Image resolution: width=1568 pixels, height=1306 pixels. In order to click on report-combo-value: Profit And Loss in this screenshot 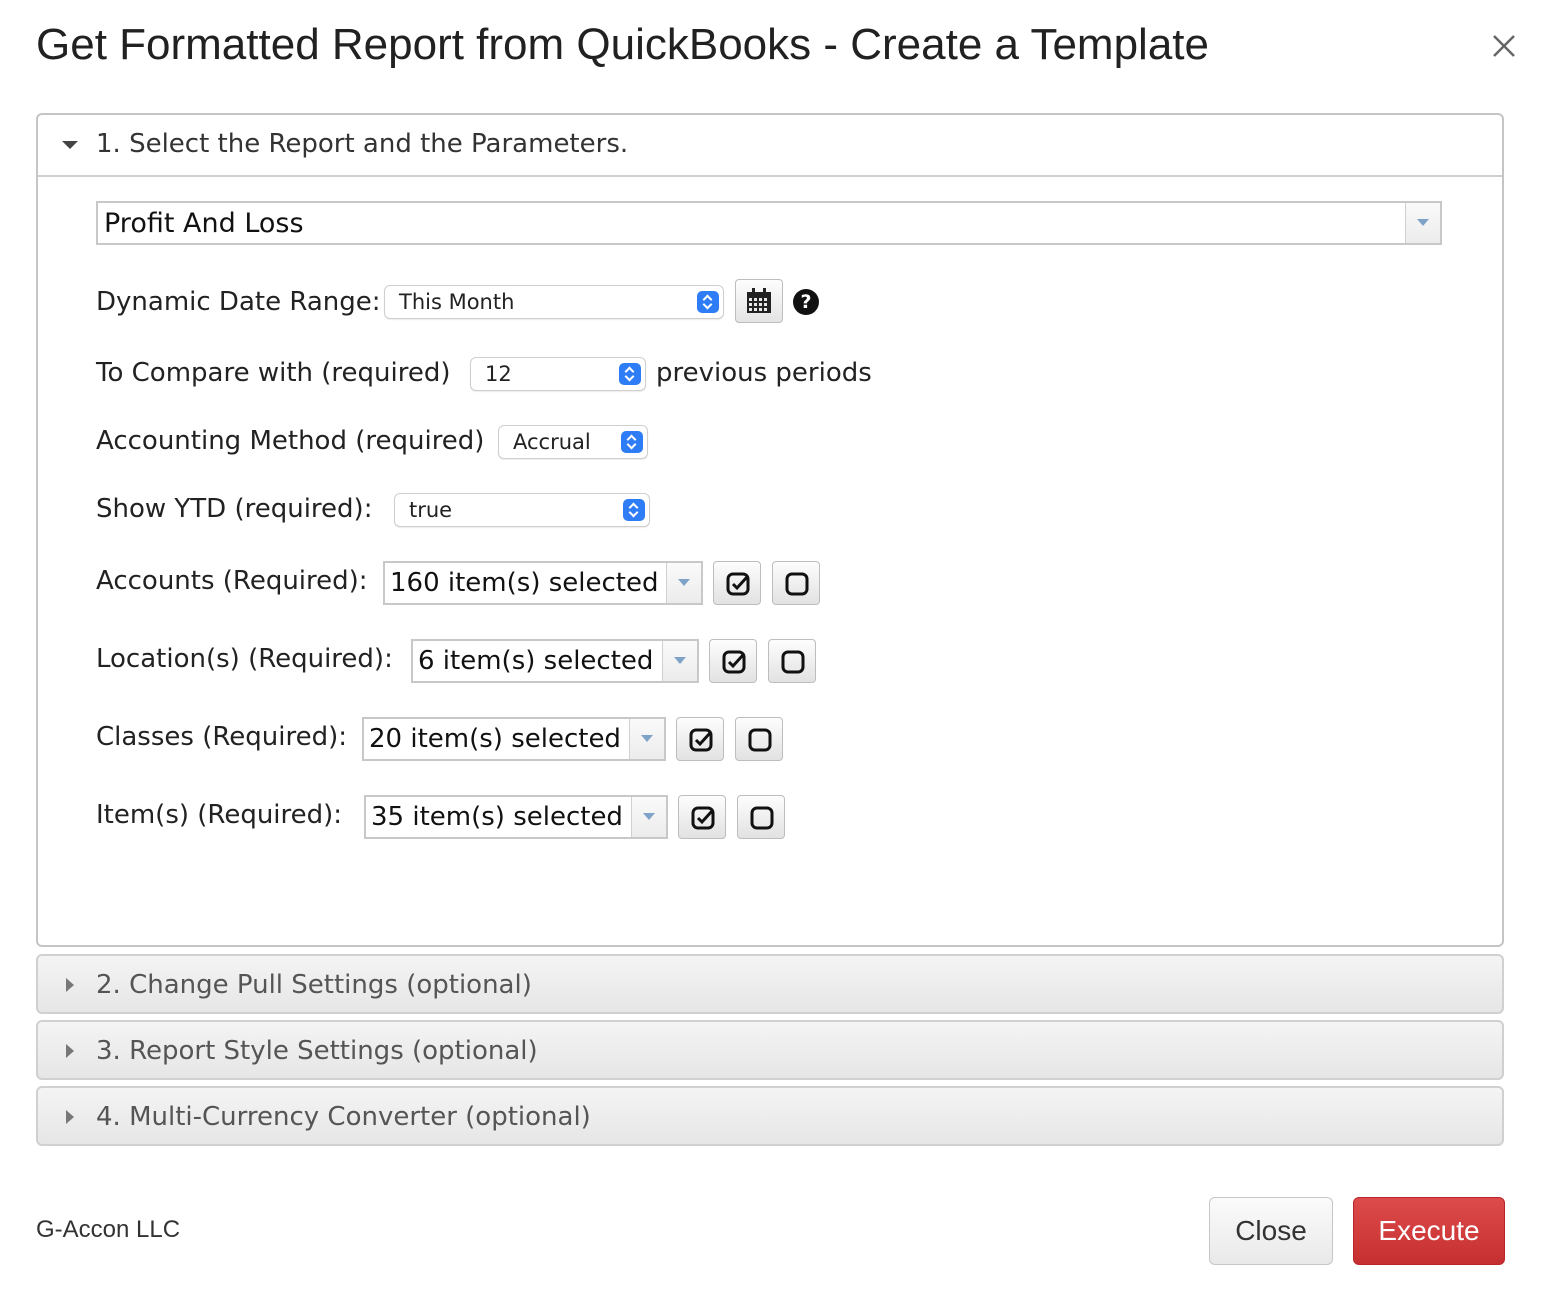, I will do `click(204, 223)`.